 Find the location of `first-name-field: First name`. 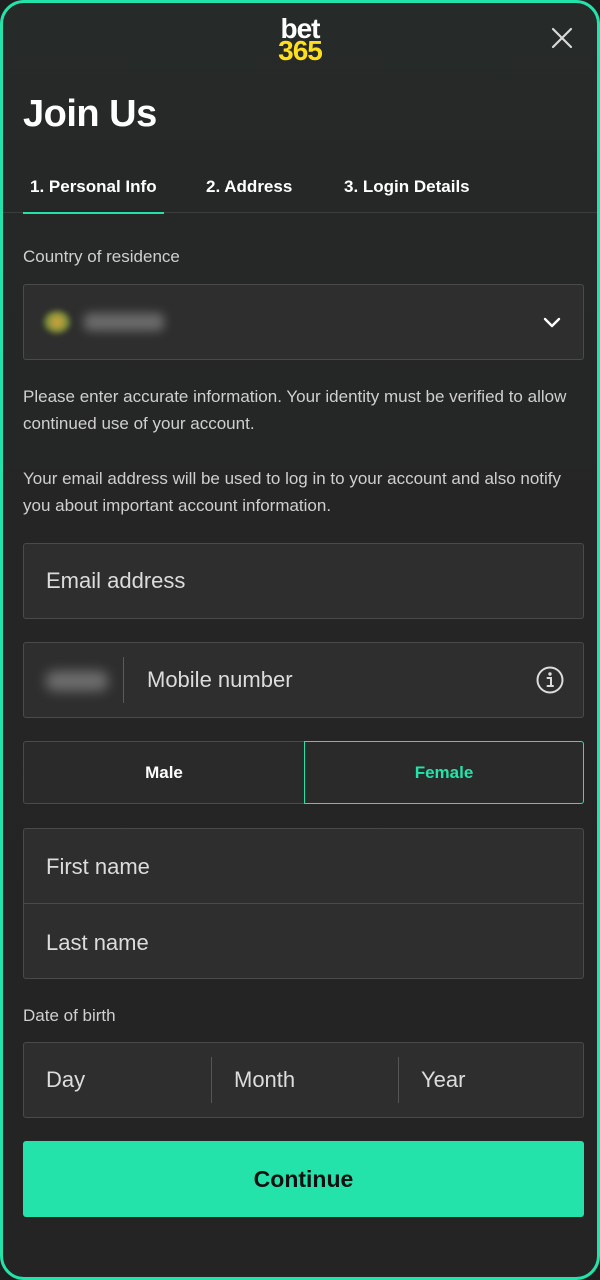

first-name-field: First name is located at coordinates (303, 866).